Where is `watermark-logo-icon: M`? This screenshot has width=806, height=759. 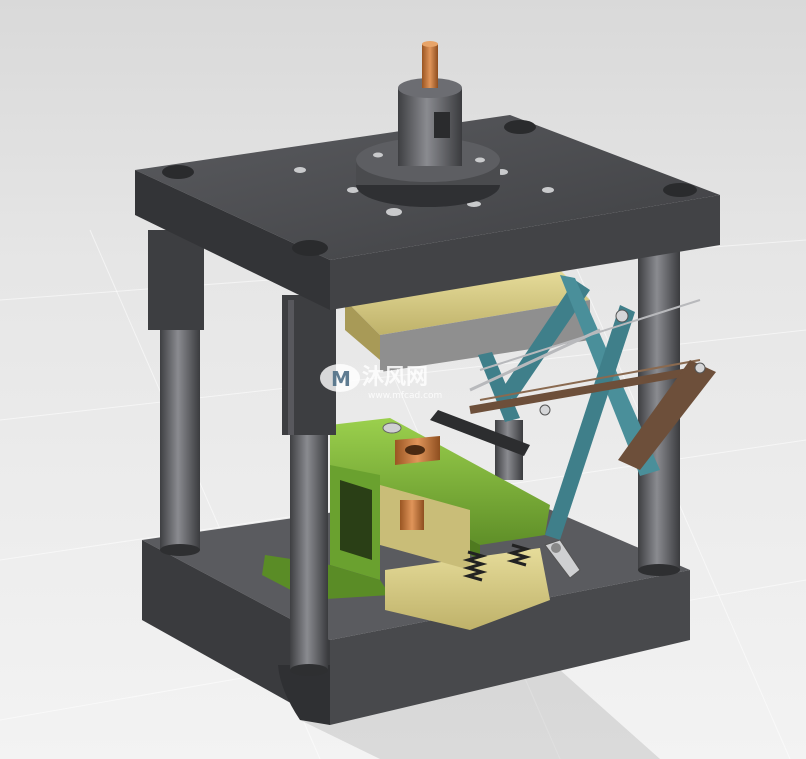 watermark-logo-icon: M is located at coordinates (340, 378).